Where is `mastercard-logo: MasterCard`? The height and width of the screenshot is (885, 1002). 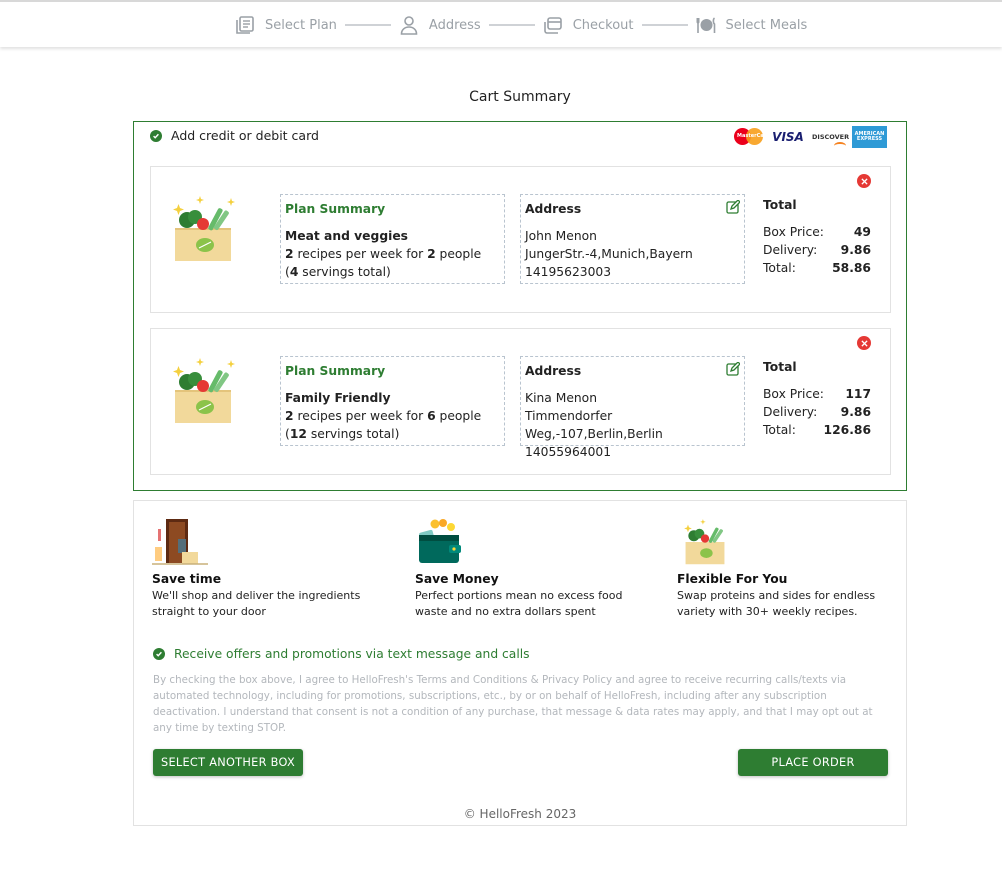 mastercard-logo: MasterCard is located at coordinates (752, 137).